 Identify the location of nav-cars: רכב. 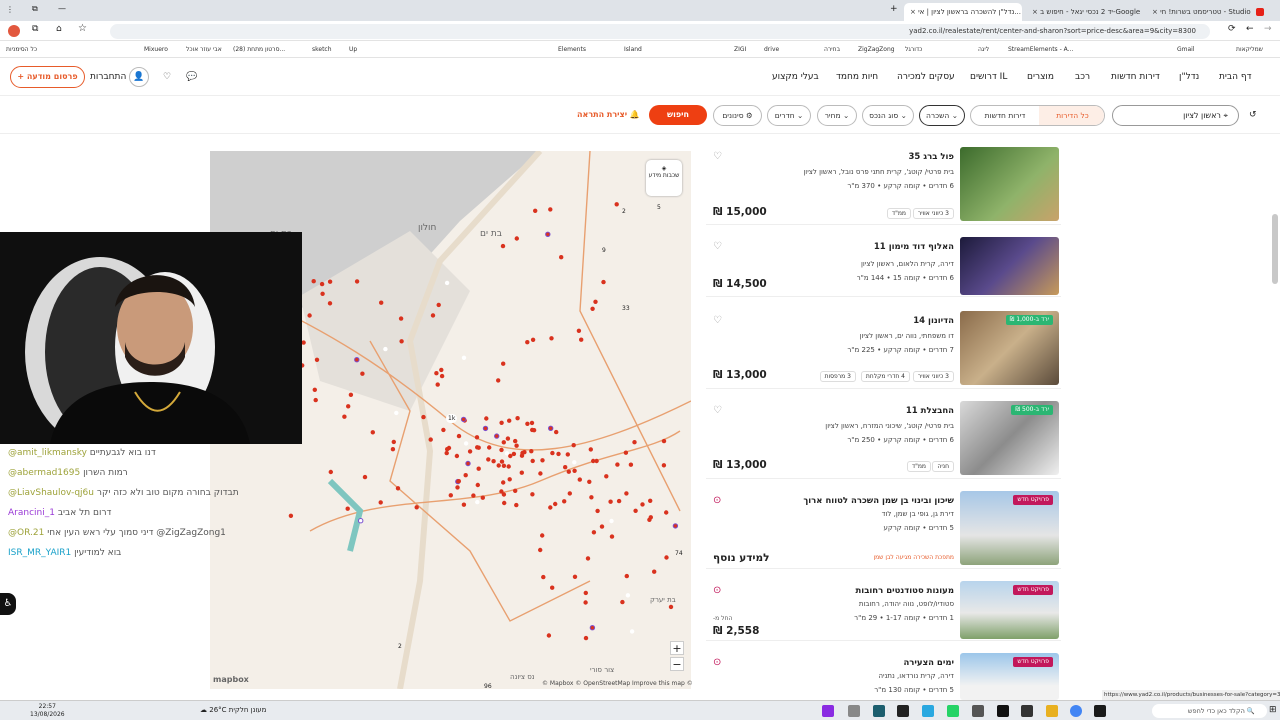
(1082, 77).